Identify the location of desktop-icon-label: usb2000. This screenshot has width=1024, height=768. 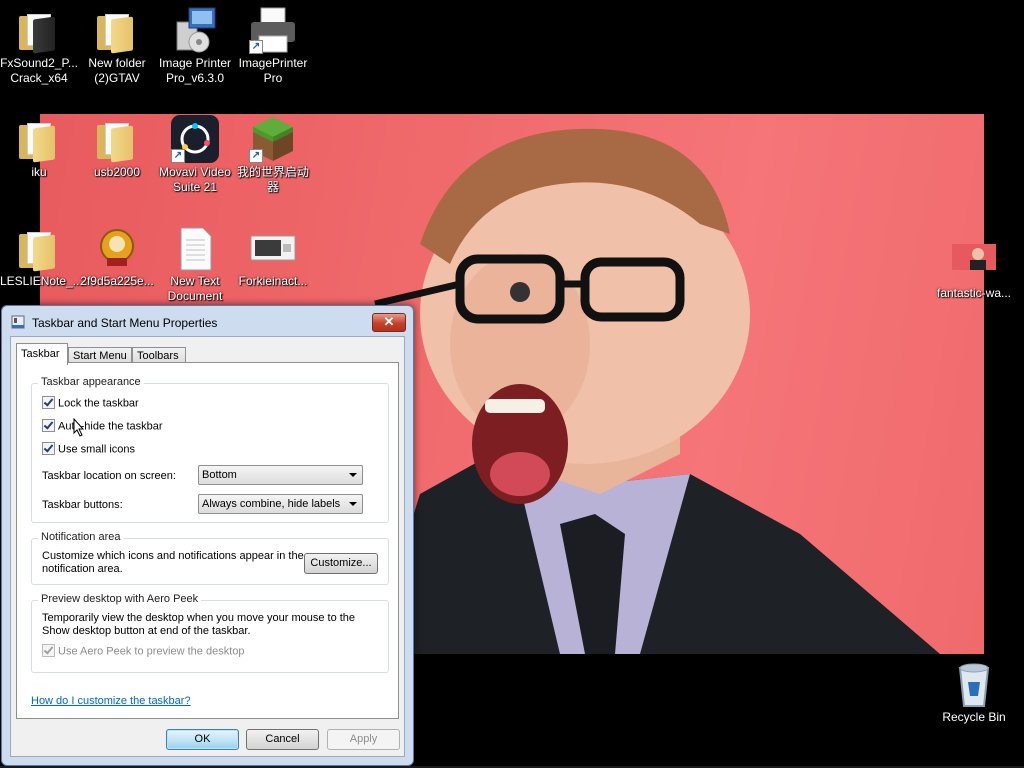
(117, 172).